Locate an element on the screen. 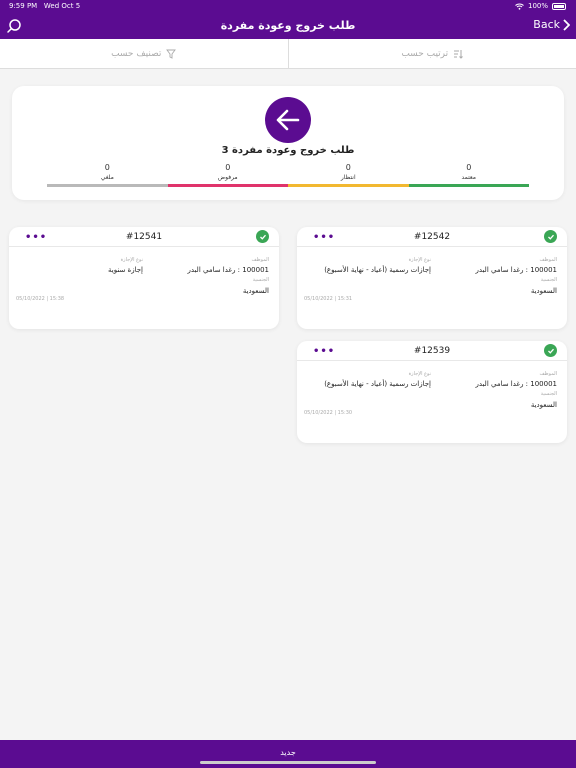  filter-bar: تصنيف حسب ترتيب حسب is located at coordinates (288, 54).